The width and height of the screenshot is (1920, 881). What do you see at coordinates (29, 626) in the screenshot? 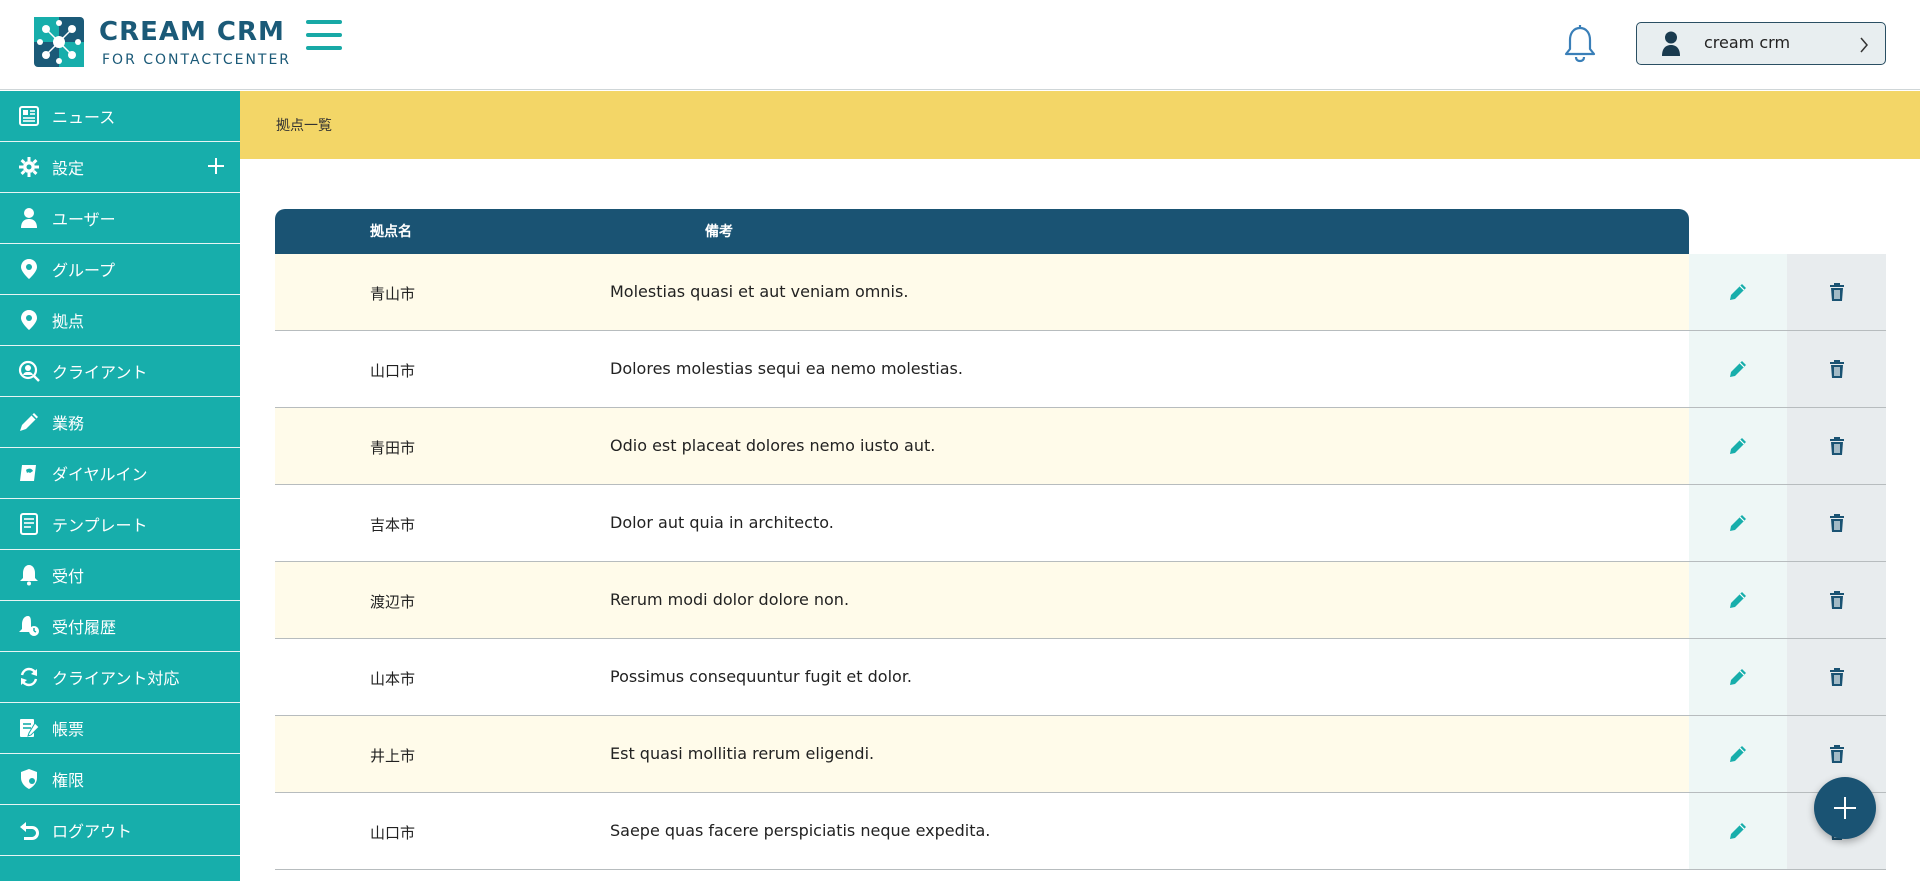
I see `bell-history-icon` at bounding box center [29, 626].